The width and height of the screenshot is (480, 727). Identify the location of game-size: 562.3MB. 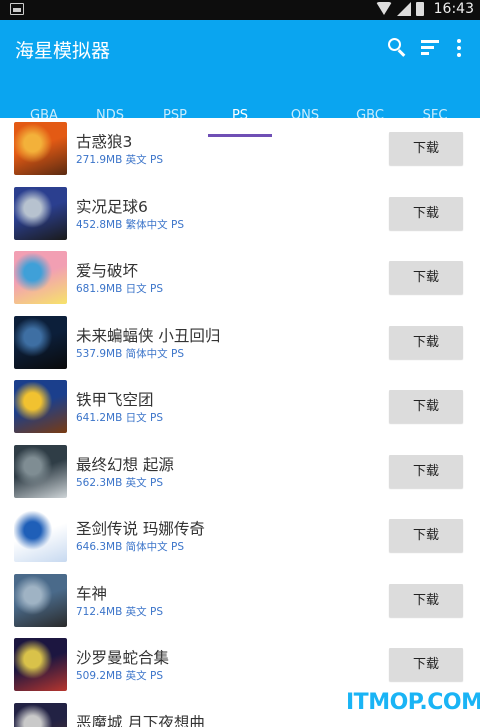
(99, 482).